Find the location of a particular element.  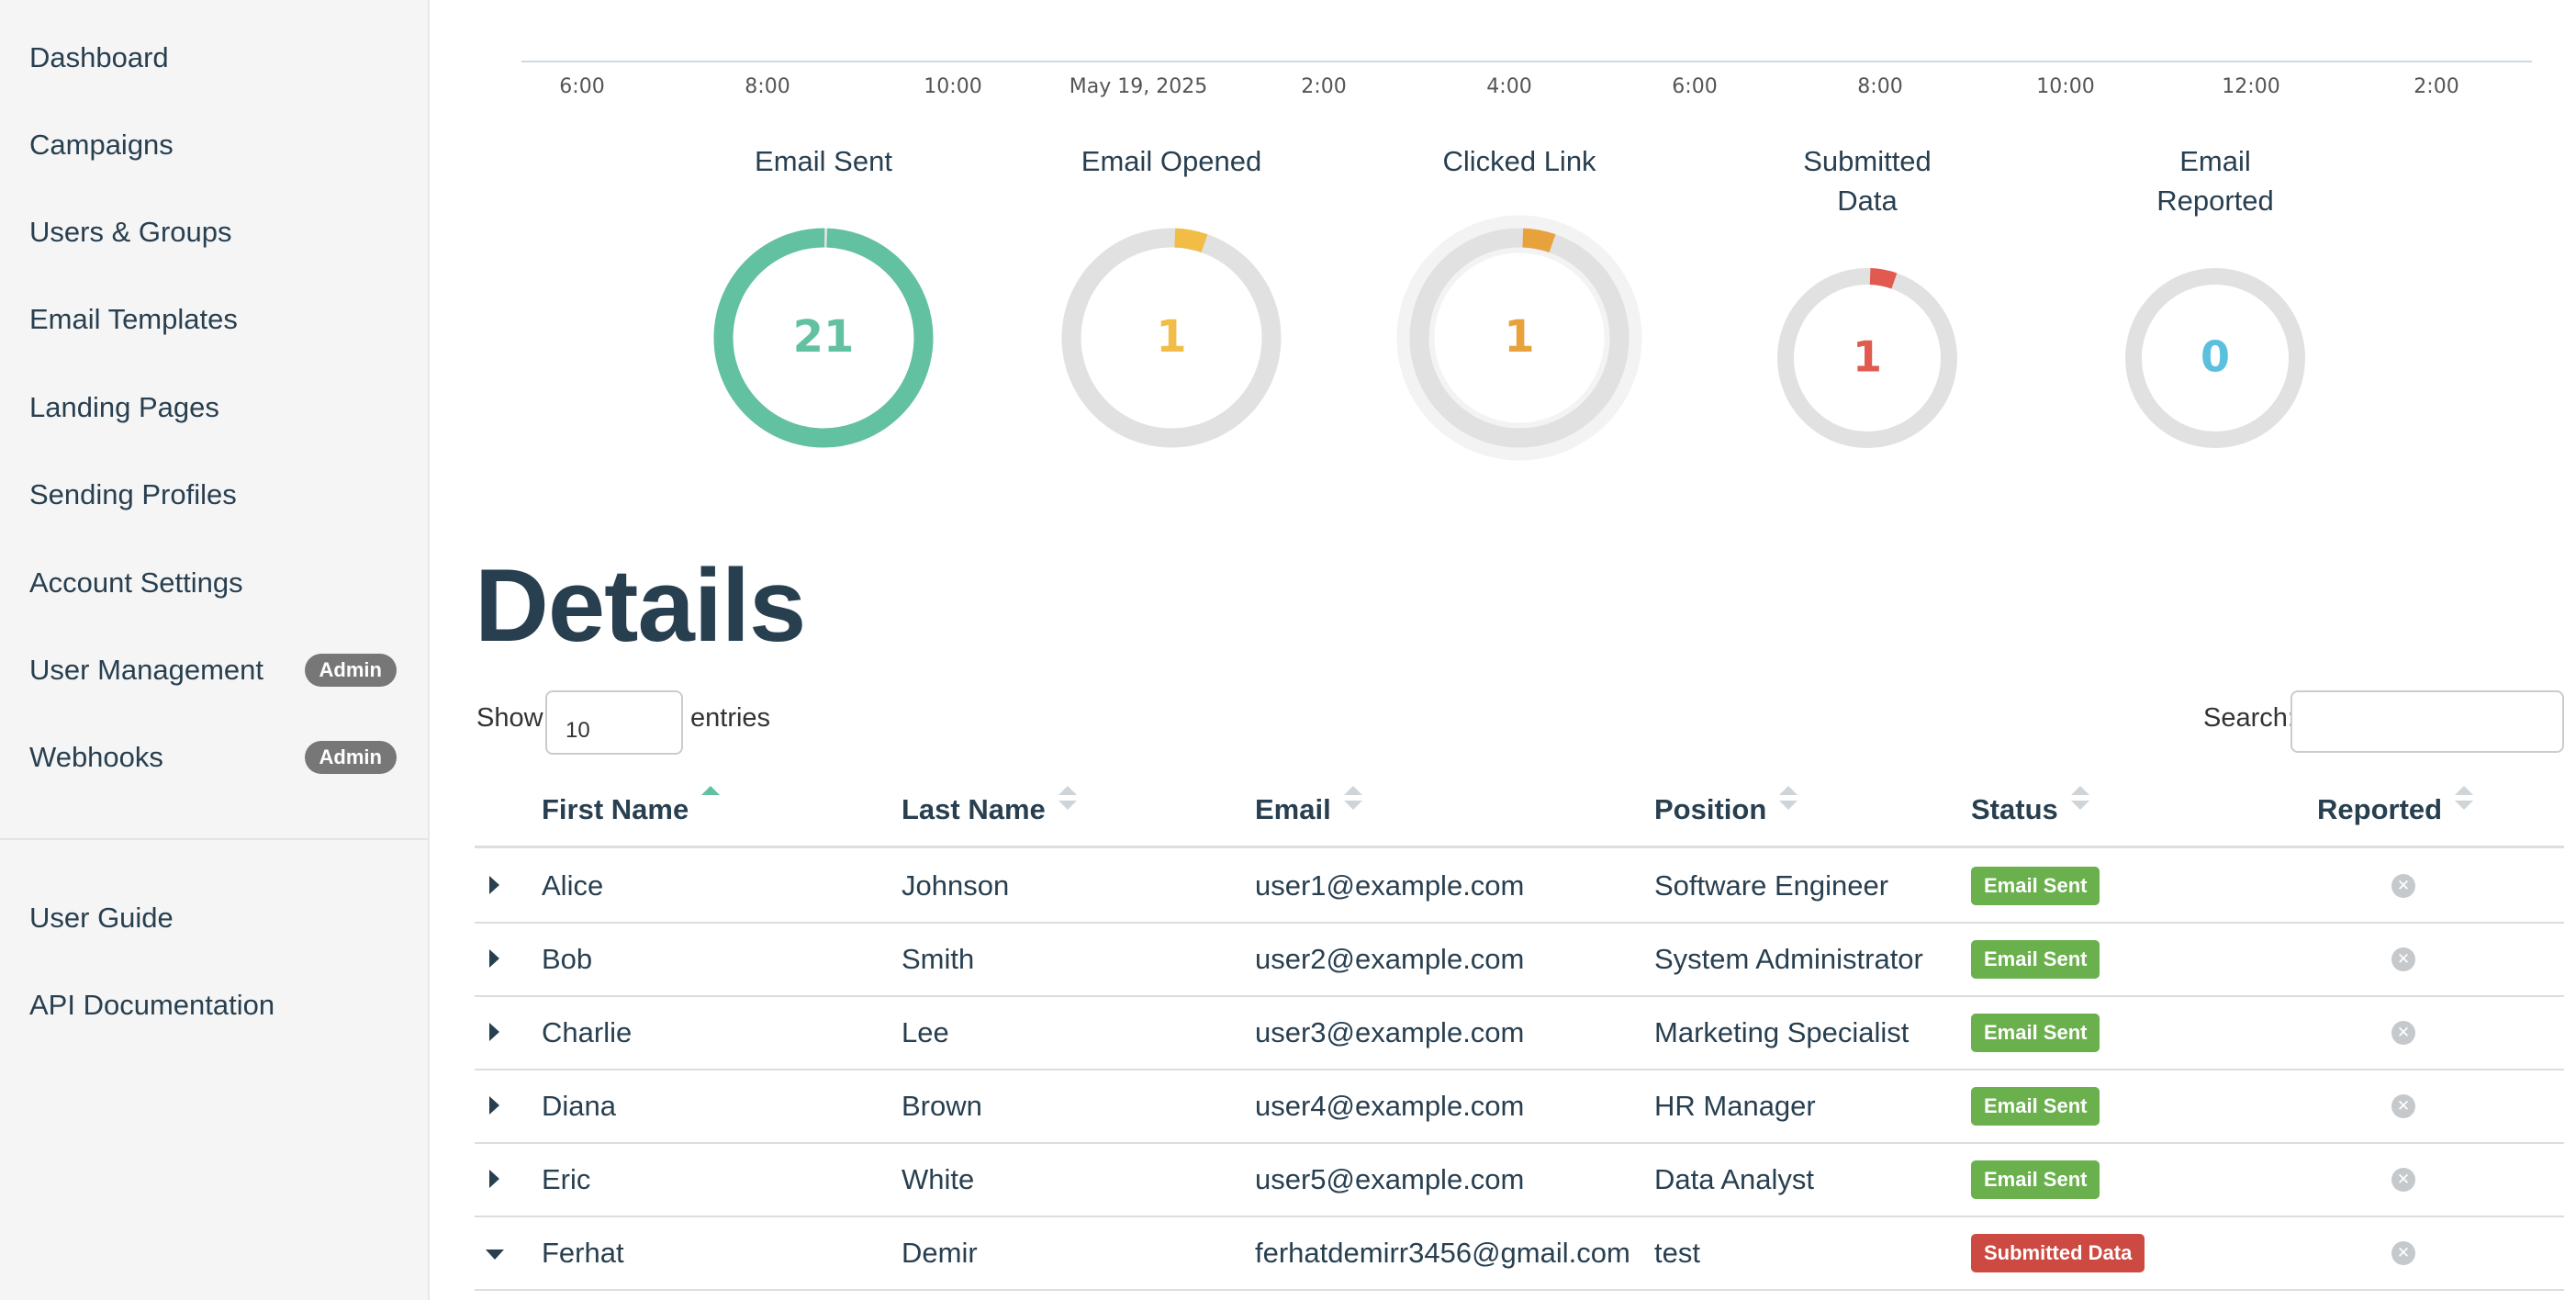

cell-status: Submitted Data is located at coordinates (2058, 1253).